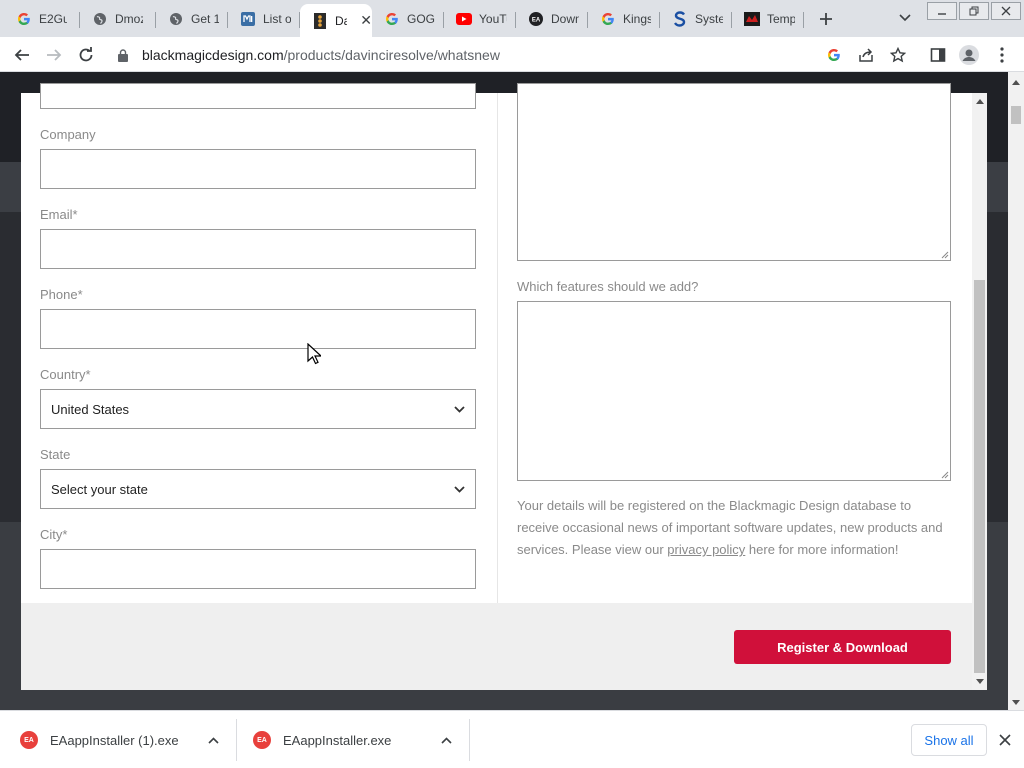 This screenshot has height=768, width=1024. What do you see at coordinates (258, 169) in the screenshot?
I see `company-input` at bounding box center [258, 169].